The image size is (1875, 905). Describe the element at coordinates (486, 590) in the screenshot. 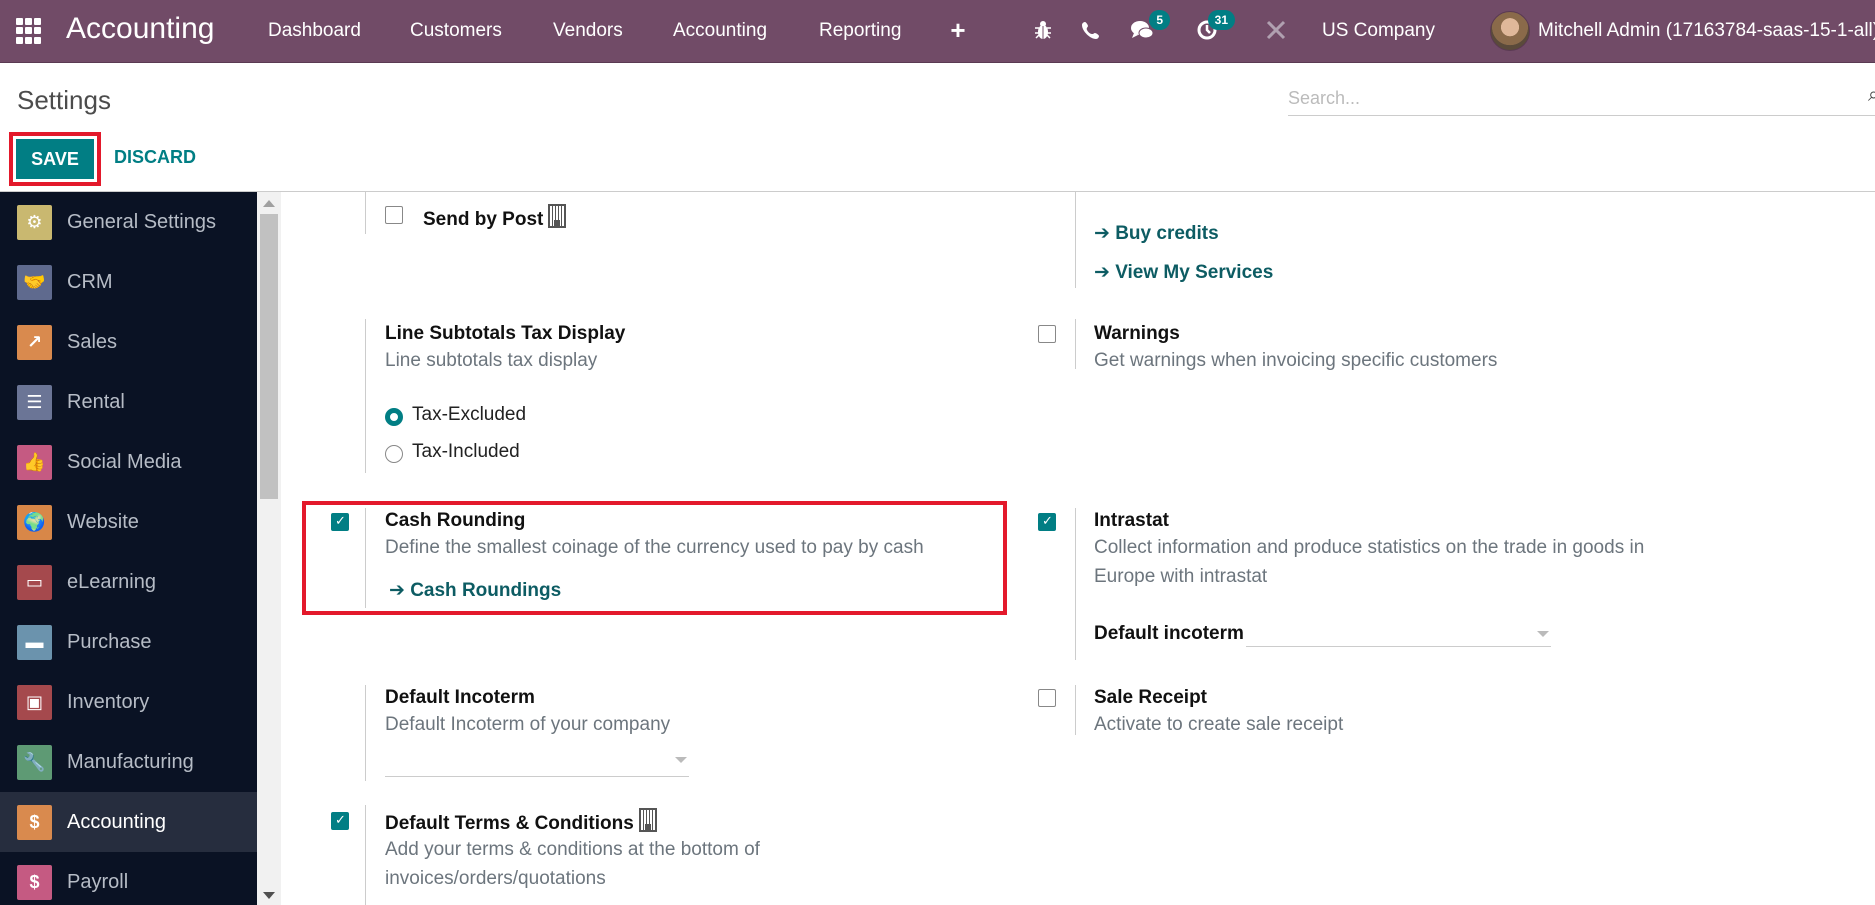

I see `cash-roundings-text: Cash Roundings` at that location.